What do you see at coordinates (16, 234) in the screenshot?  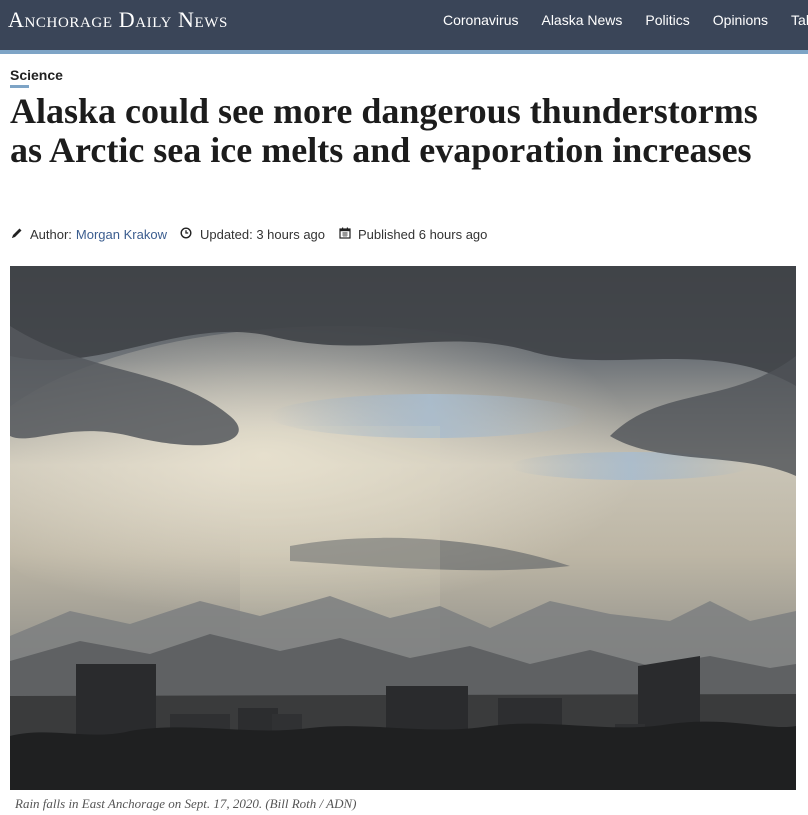 I see `pencil-icon` at bounding box center [16, 234].